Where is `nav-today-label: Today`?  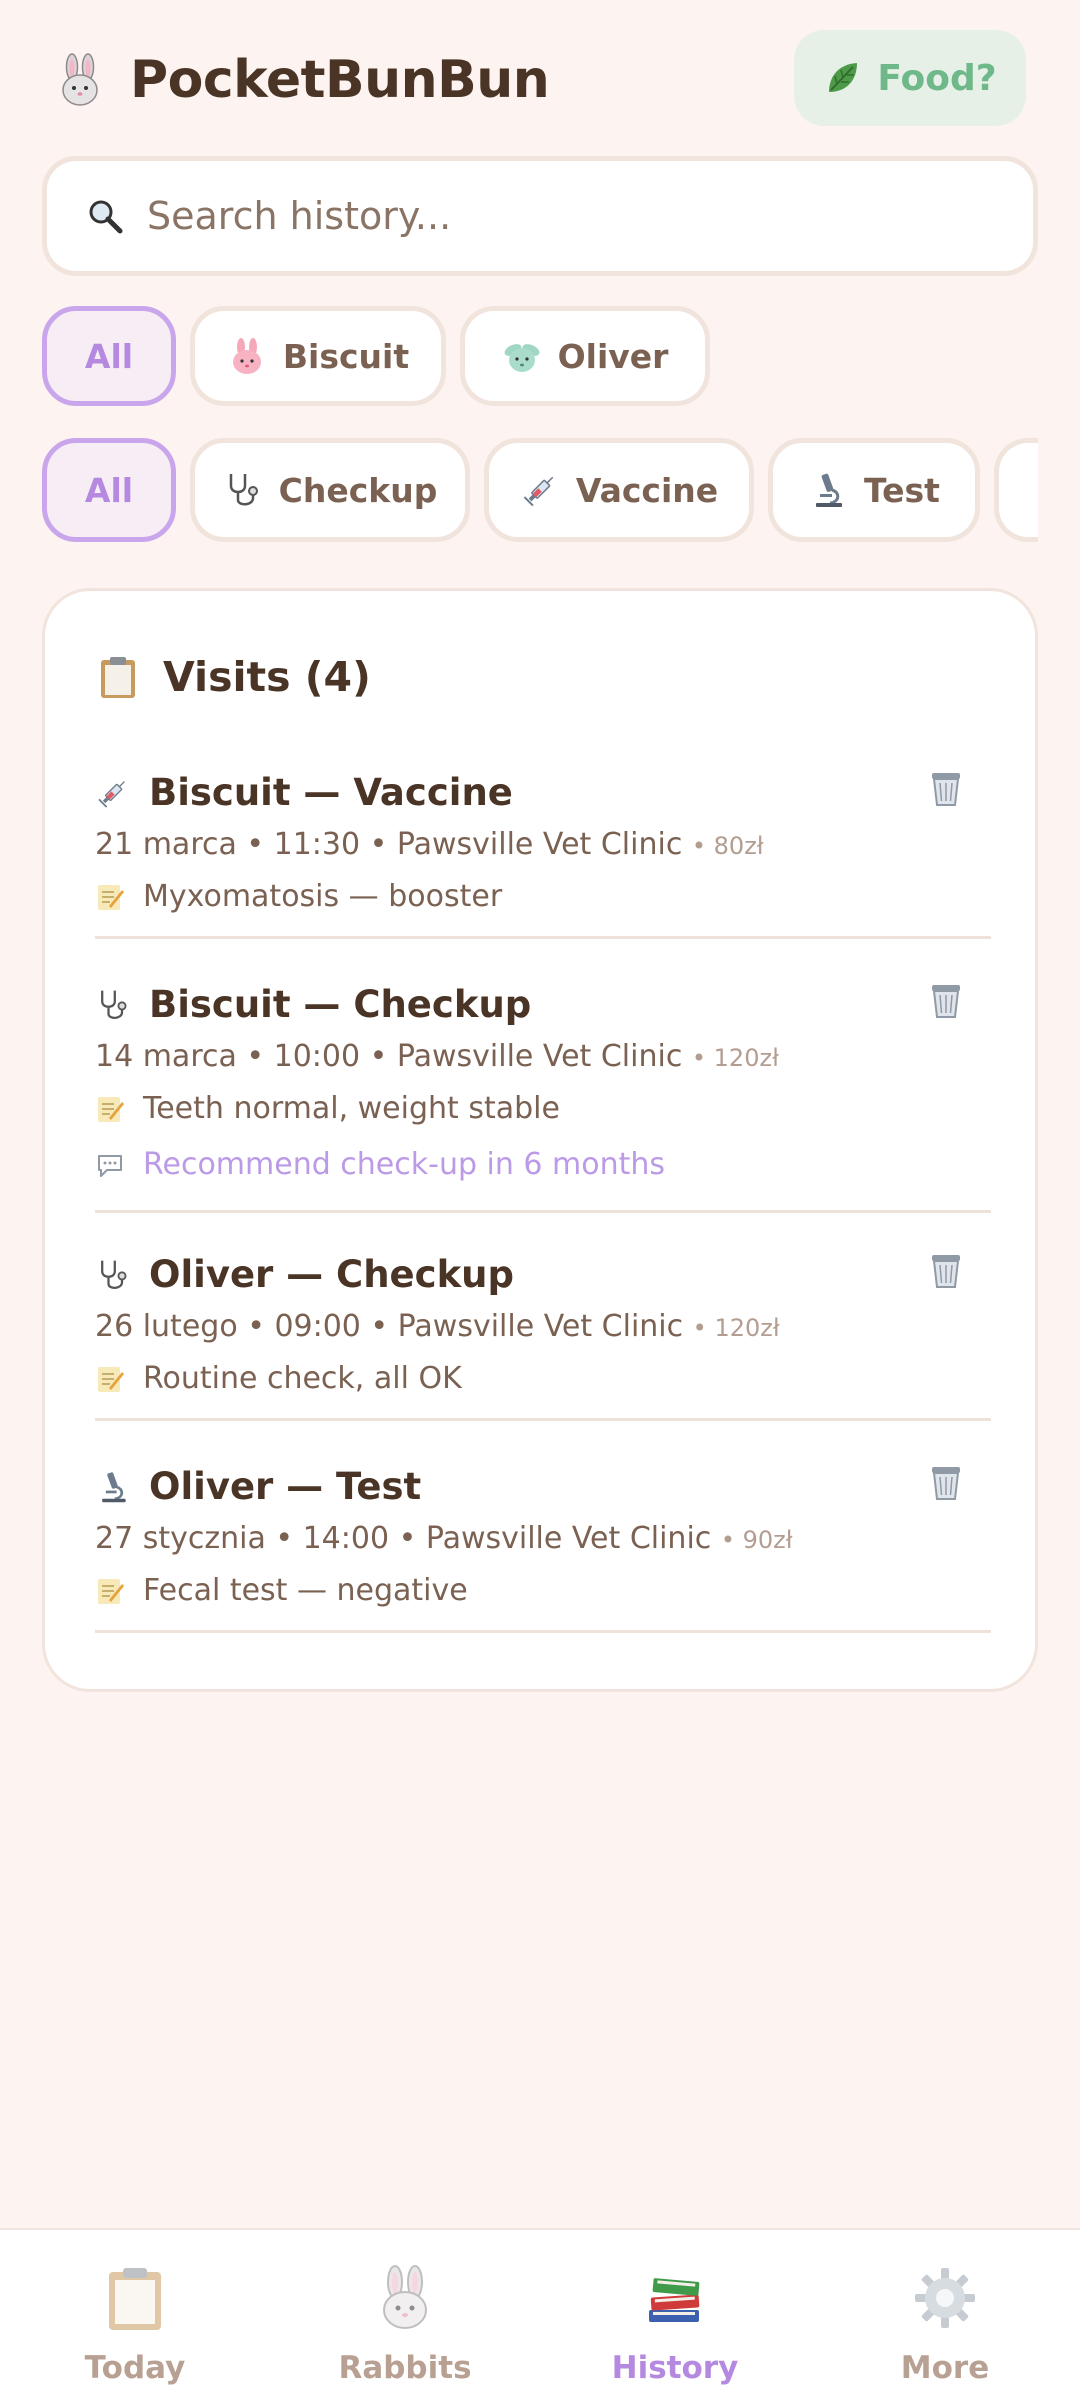
nav-today-label: Today is located at coordinates (135, 2368).